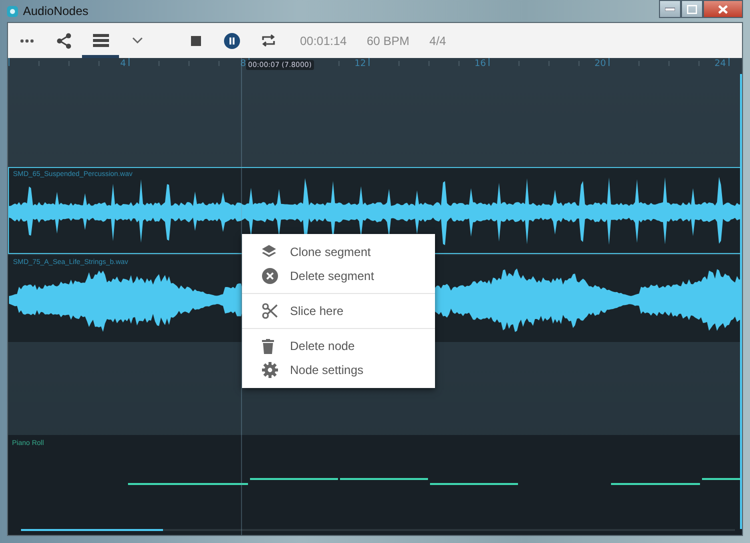 Image resolution: width=750 pixels, height=543 pixels. I want to click on ruler-label: 12, so click(360, 64).